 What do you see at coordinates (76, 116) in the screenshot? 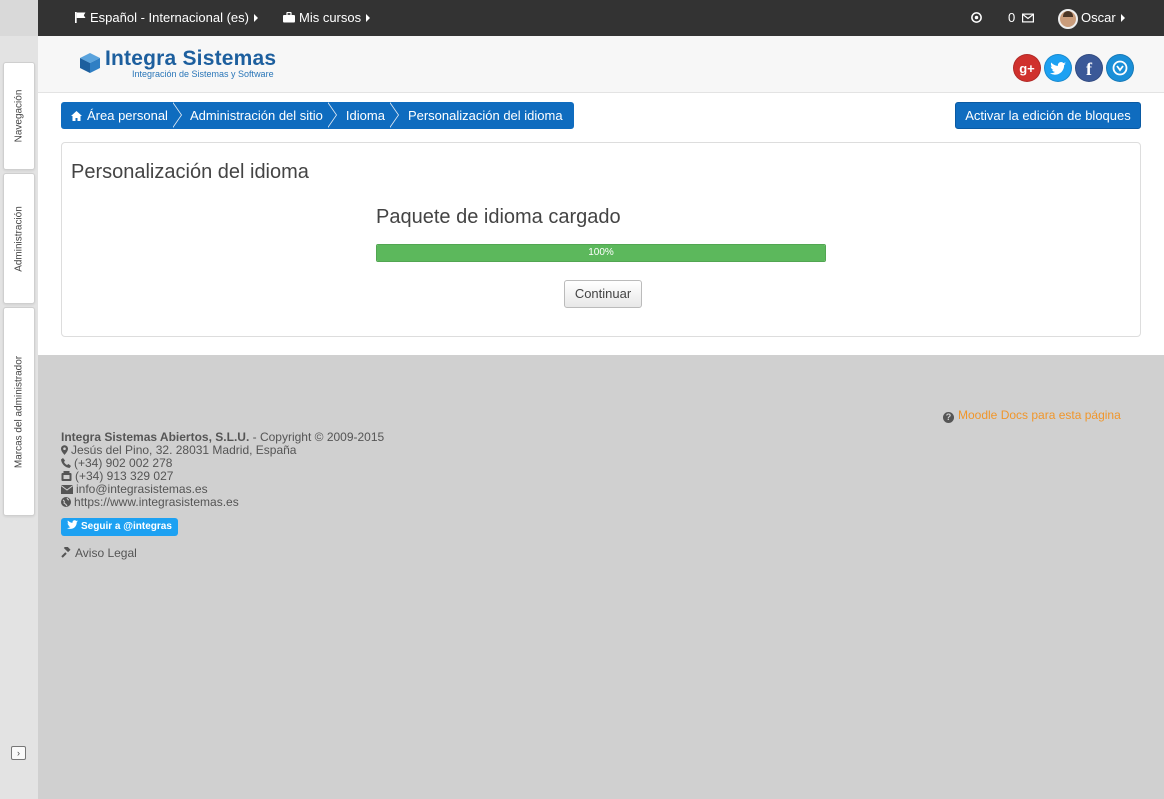
I see `home-icon` at bounding box center [76, 116].